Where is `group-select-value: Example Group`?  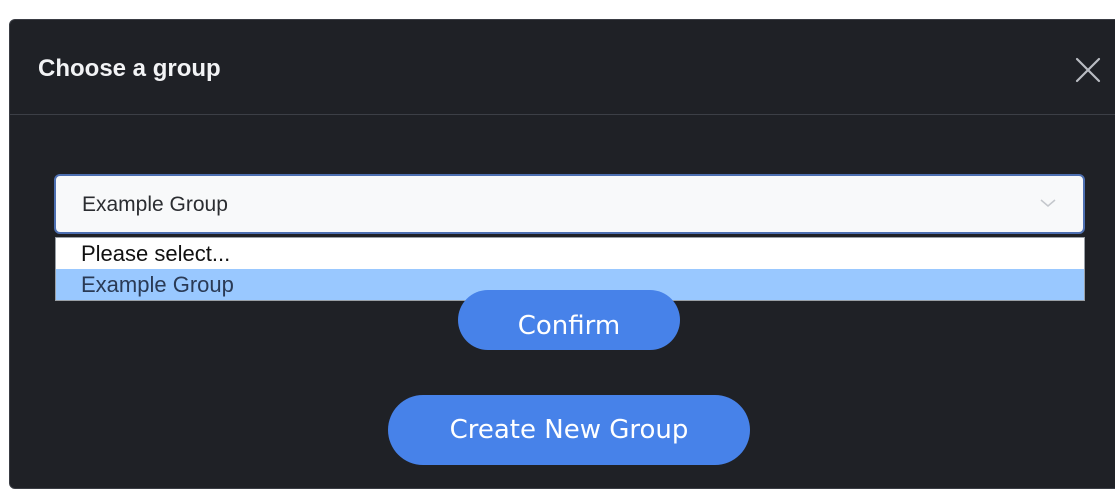 group-select-value: Example Group is located at coordinates (155, 204).